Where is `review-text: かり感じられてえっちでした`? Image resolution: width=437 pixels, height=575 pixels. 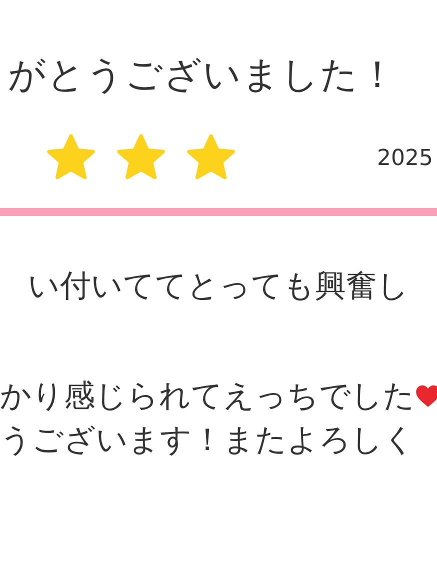
review-text: かり感じられてえっちでした is located at coordinates (207, 396).